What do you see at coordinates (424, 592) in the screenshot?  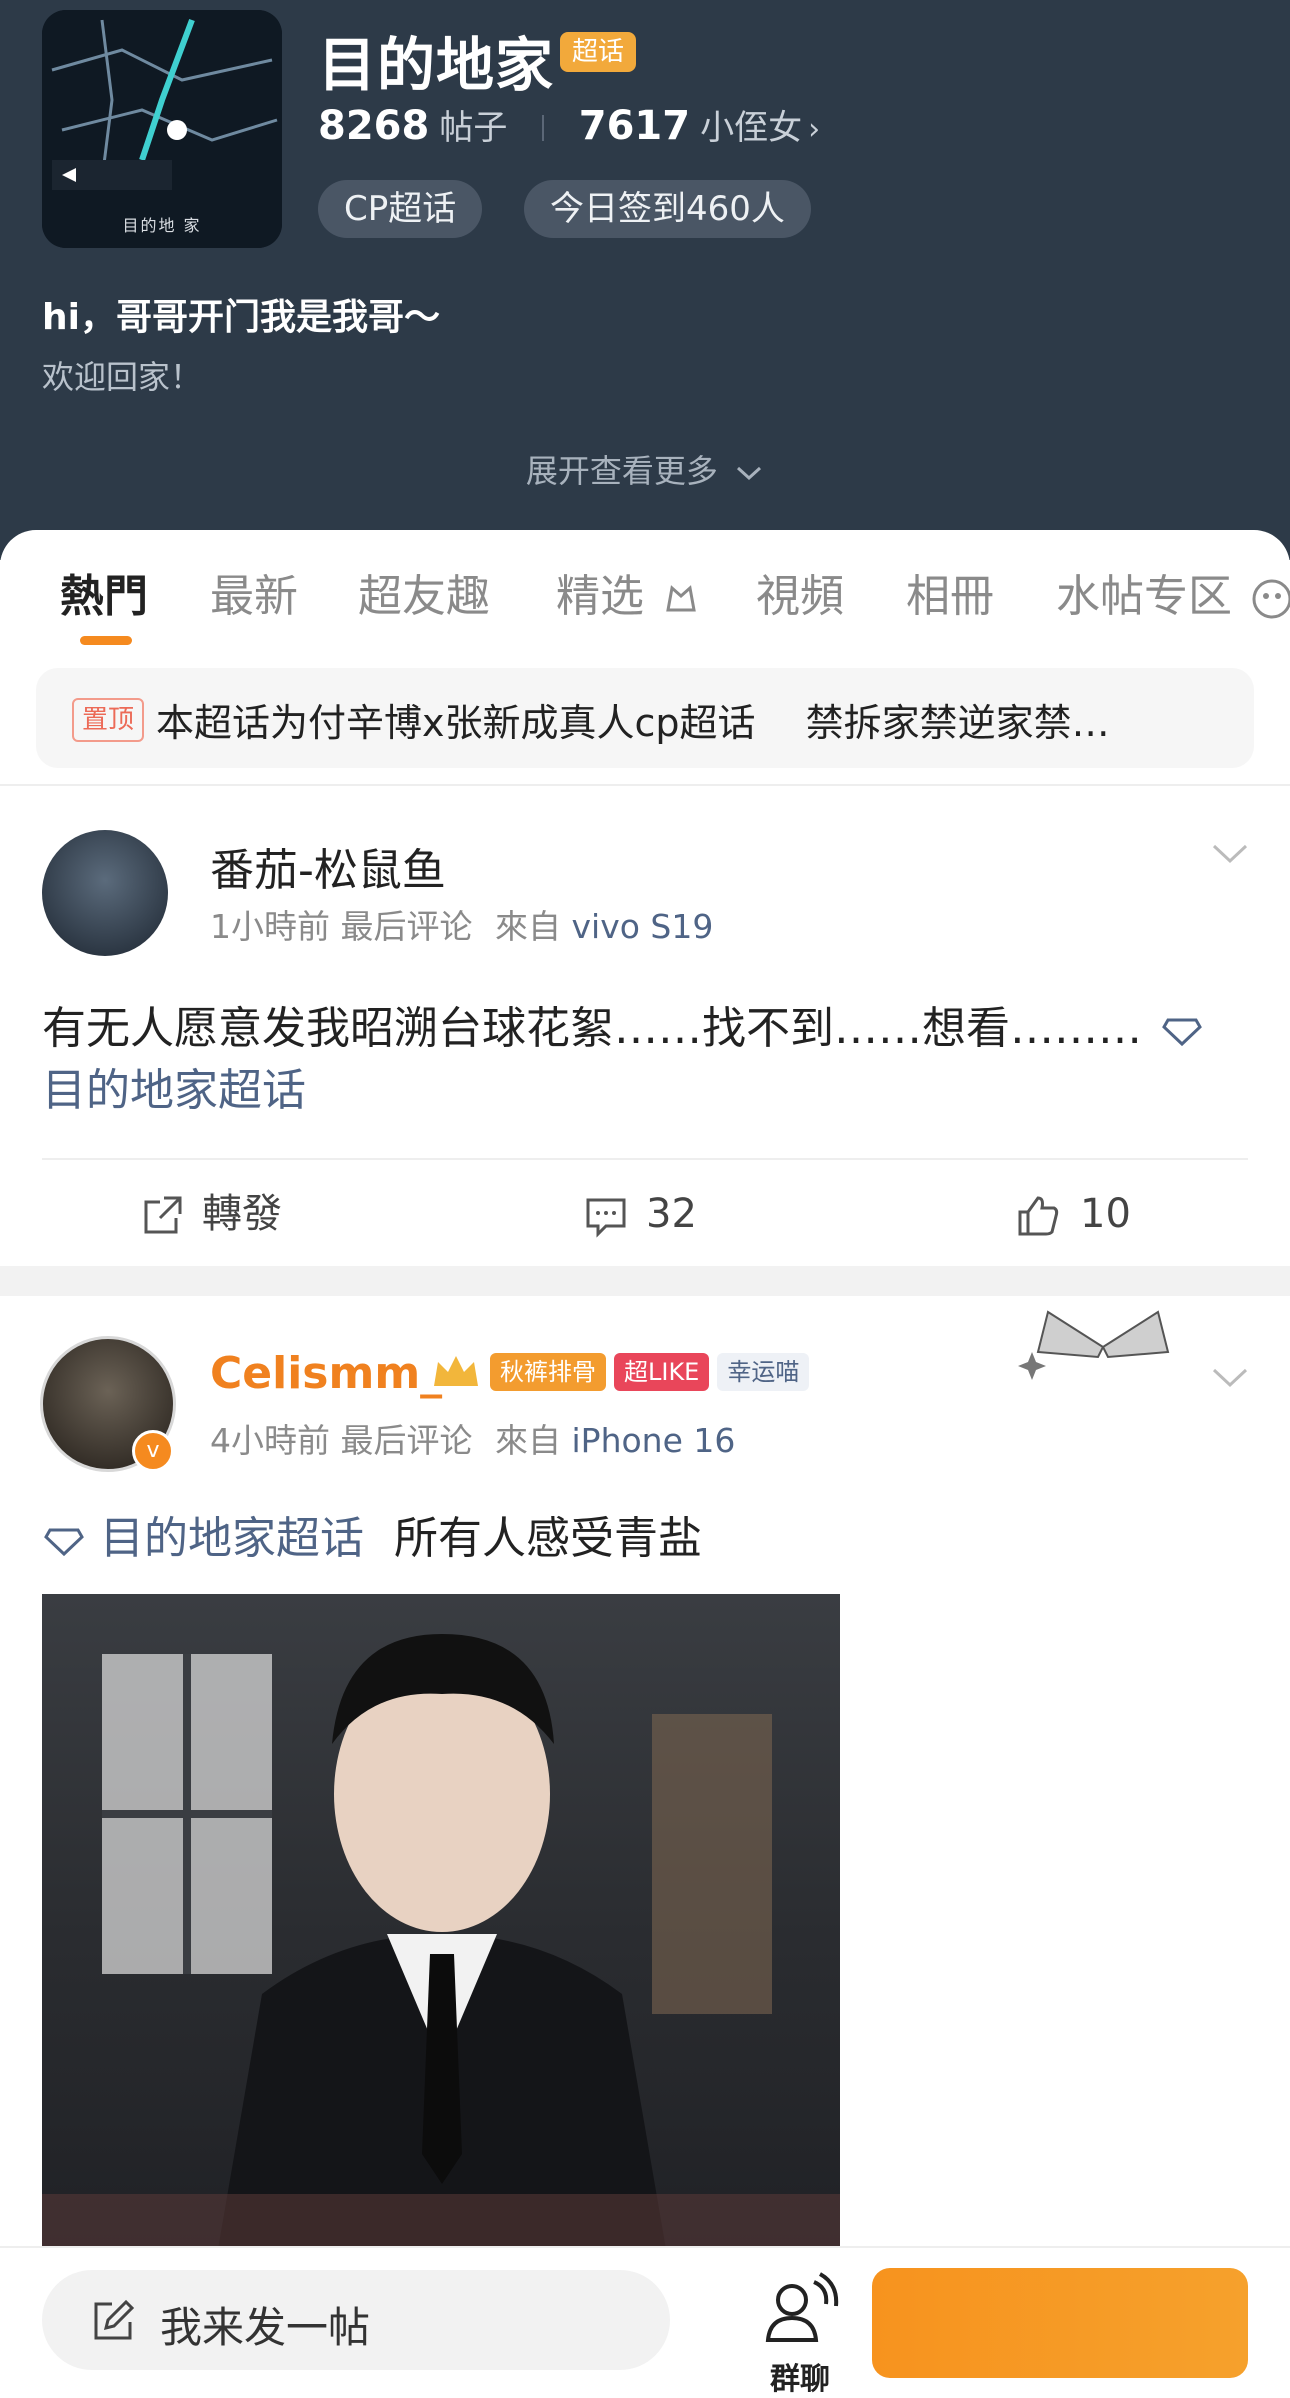 I see `tab-fun: 超友趣` at bounding box center [424, 592].